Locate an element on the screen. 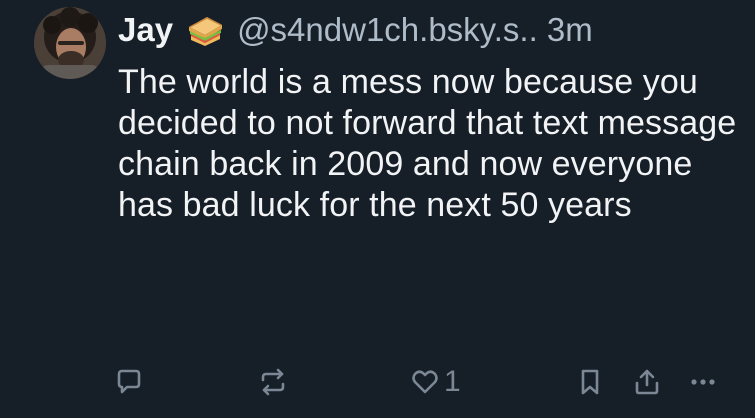  bookmark-icon is located at coordinates (590, 382).